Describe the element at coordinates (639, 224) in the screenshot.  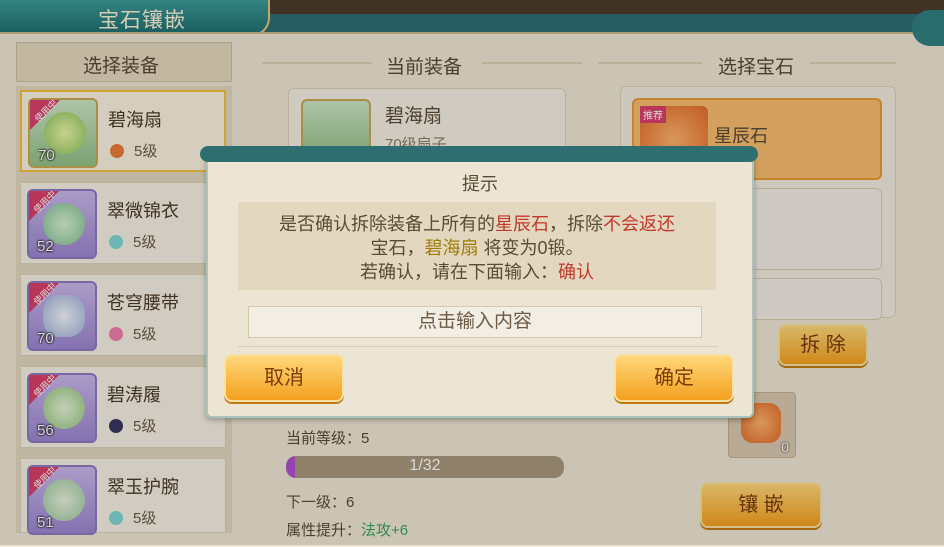
I see `warning-highlight: 不会返还` at that location.